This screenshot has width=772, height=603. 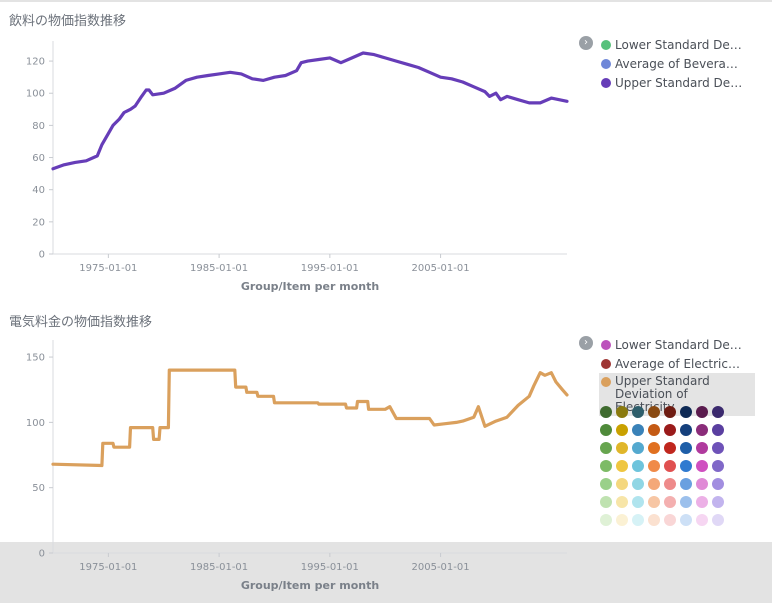 What do you see at coordinates (38, 190) in the screenshot?
I see `y-tick-label: 40` at bounding box center [38, 190].